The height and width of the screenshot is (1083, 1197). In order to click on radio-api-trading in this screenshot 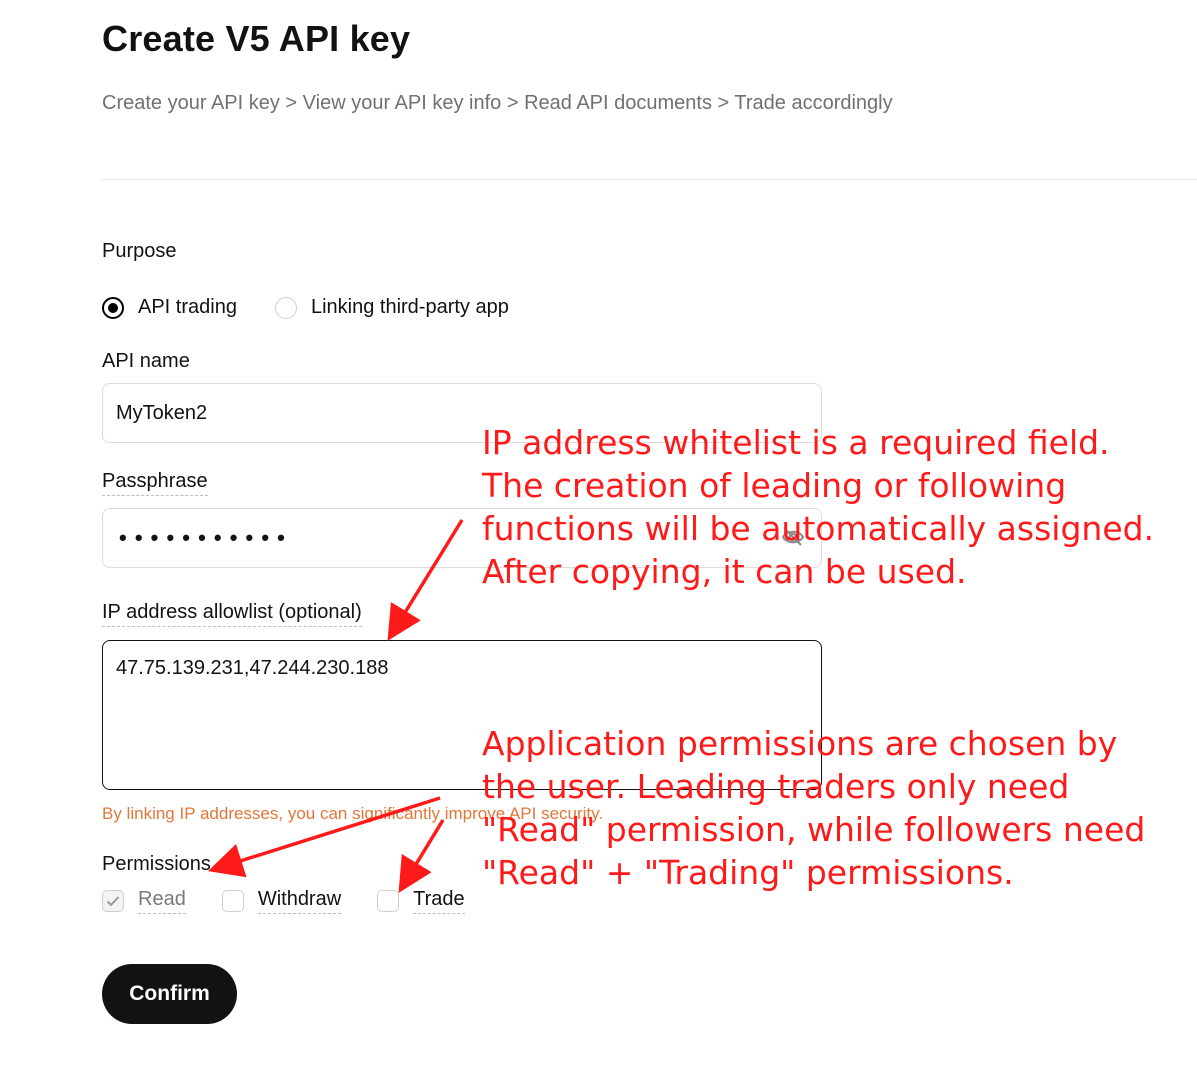, I will do `click(113, 307)`.